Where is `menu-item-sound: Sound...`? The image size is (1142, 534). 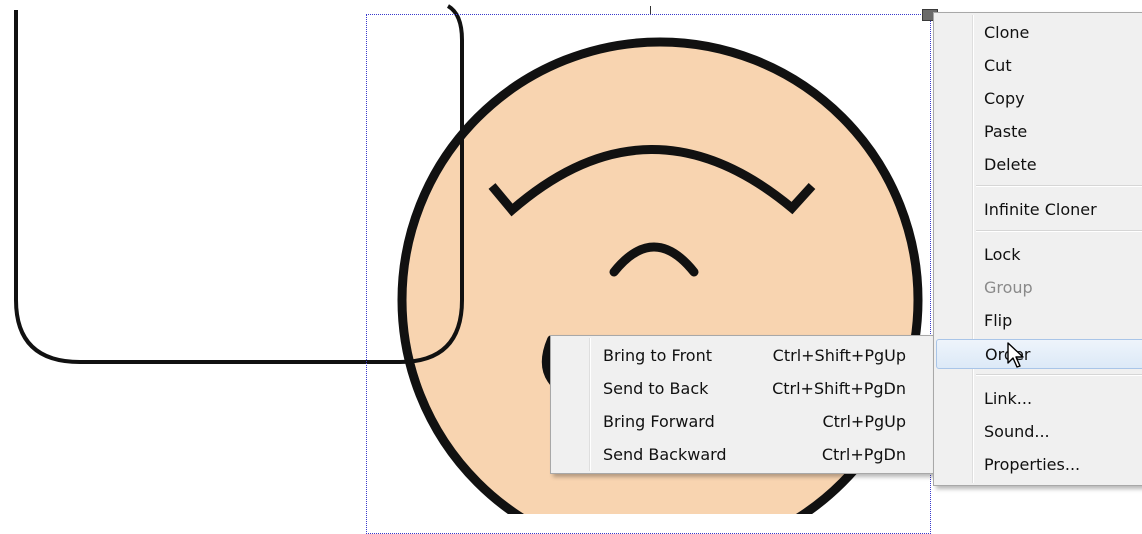
menu-item-sound: Sound... is located at coordinates (1039, 432).